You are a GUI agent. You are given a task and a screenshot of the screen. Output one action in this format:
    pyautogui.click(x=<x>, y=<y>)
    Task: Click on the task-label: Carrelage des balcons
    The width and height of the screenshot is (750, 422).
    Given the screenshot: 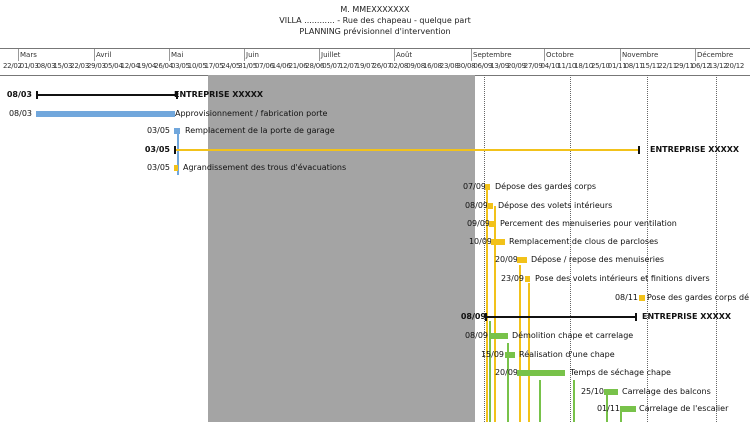 What is the action you would take?
    pyautogui.click(x=666, y=391)
    